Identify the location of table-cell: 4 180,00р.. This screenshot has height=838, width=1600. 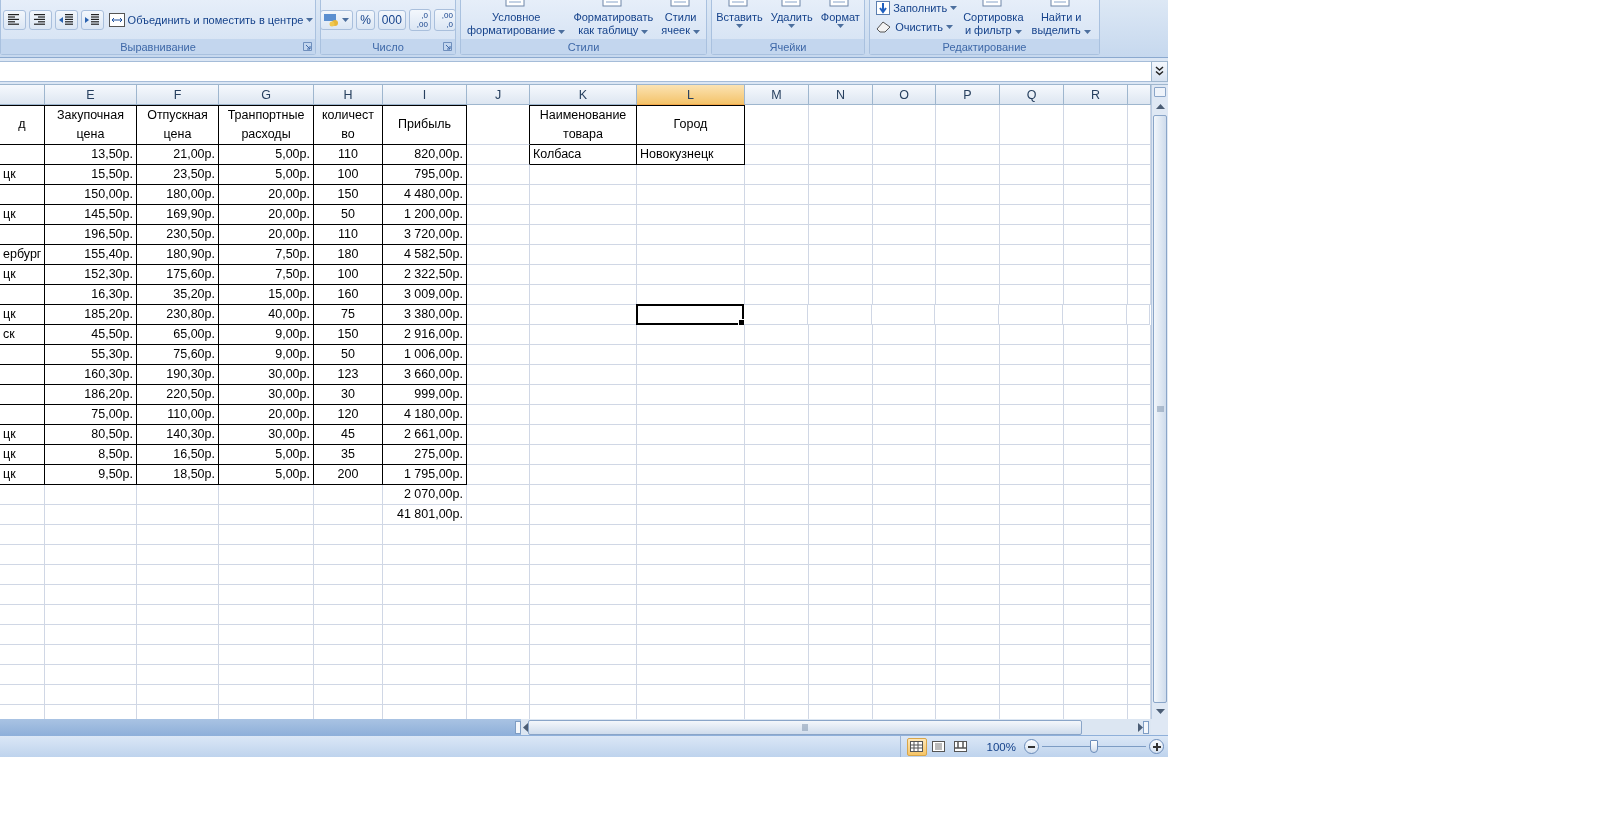
(425, 415).